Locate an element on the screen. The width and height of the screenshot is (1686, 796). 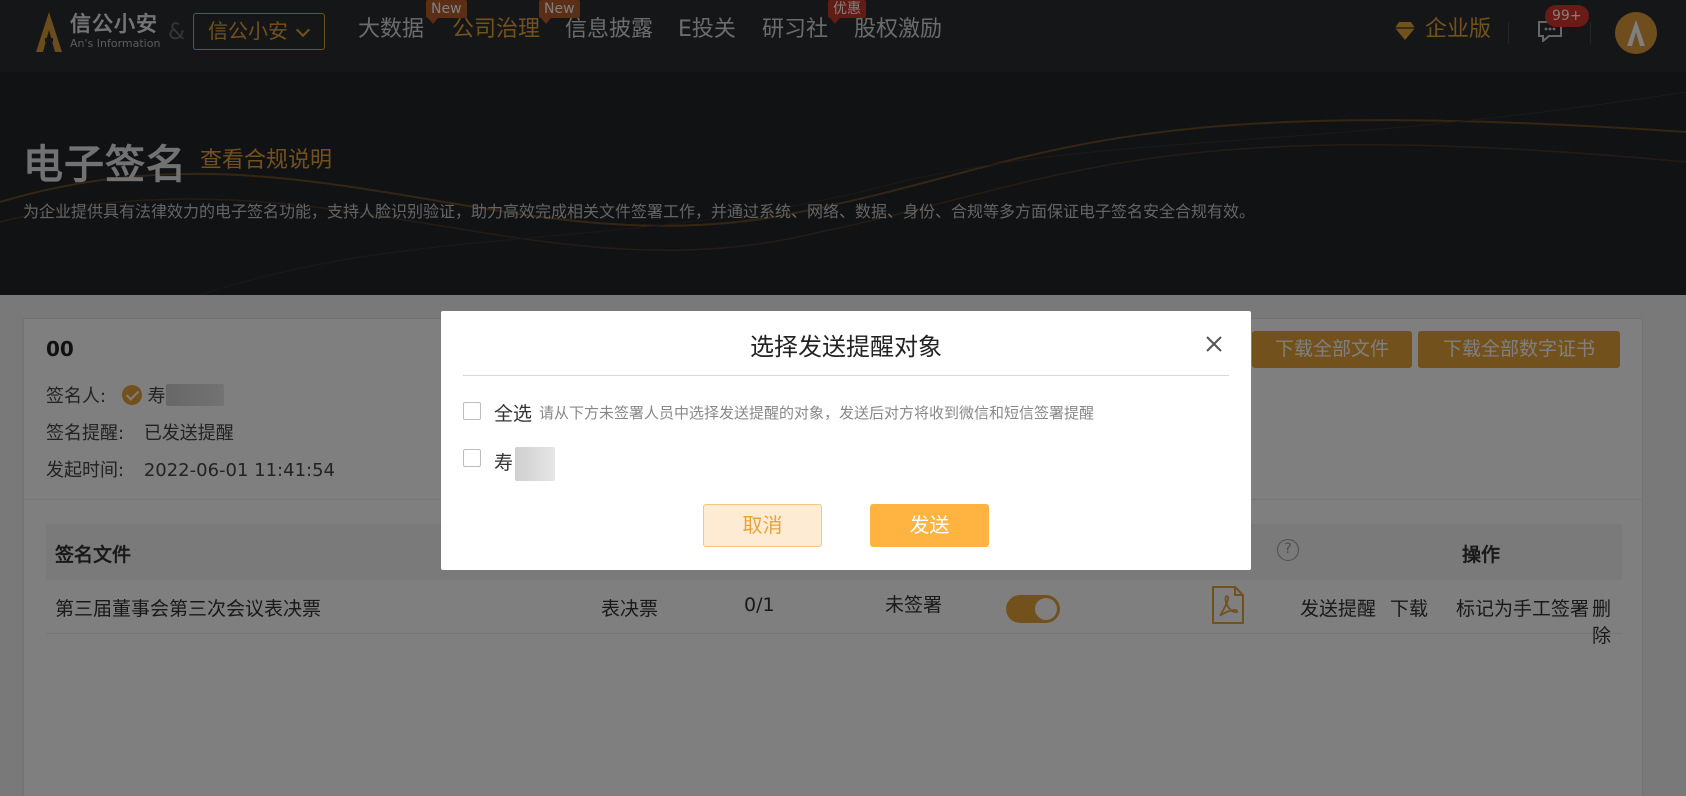
send-button: 发送 is located at coordinates (929, 525).